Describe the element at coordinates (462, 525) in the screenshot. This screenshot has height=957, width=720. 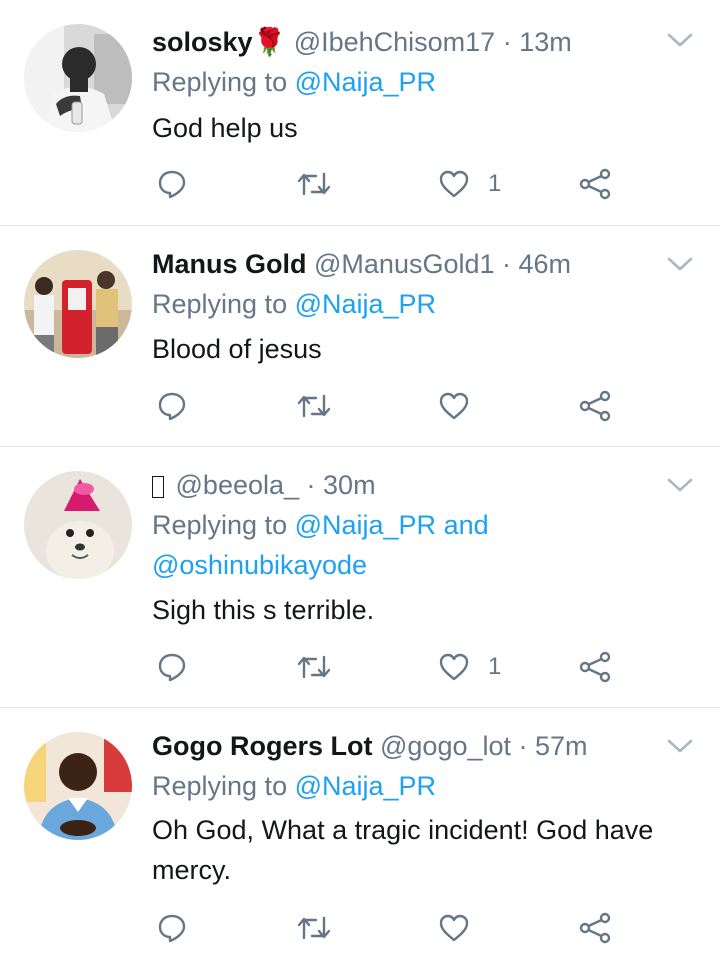
I see `replying-and: and` at that location.